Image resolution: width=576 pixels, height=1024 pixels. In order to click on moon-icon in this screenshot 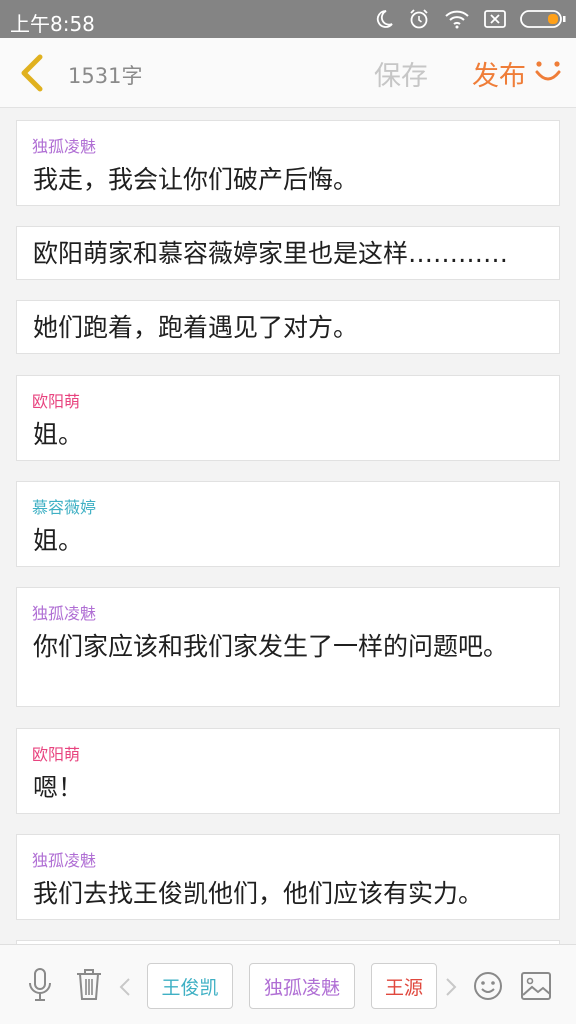, I will do `click(384, 19)`.